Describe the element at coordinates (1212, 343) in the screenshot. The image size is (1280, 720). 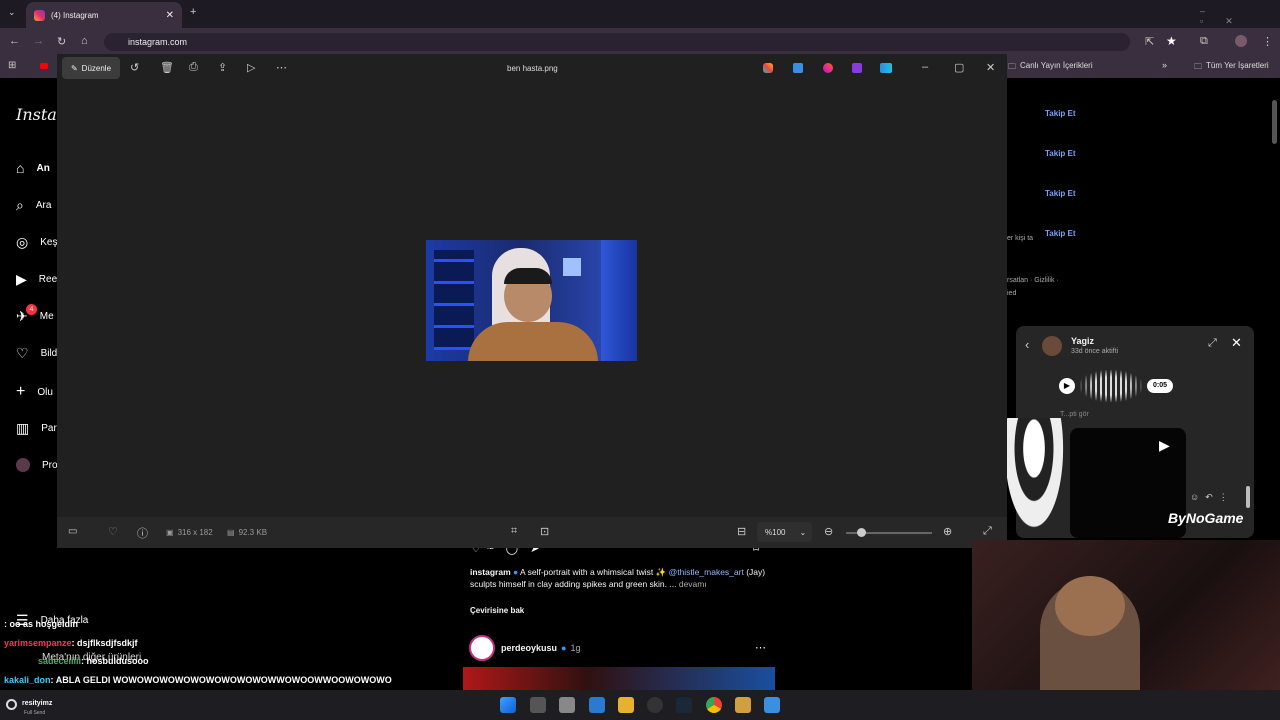
I see `expand-icon: ⤢` at that location.